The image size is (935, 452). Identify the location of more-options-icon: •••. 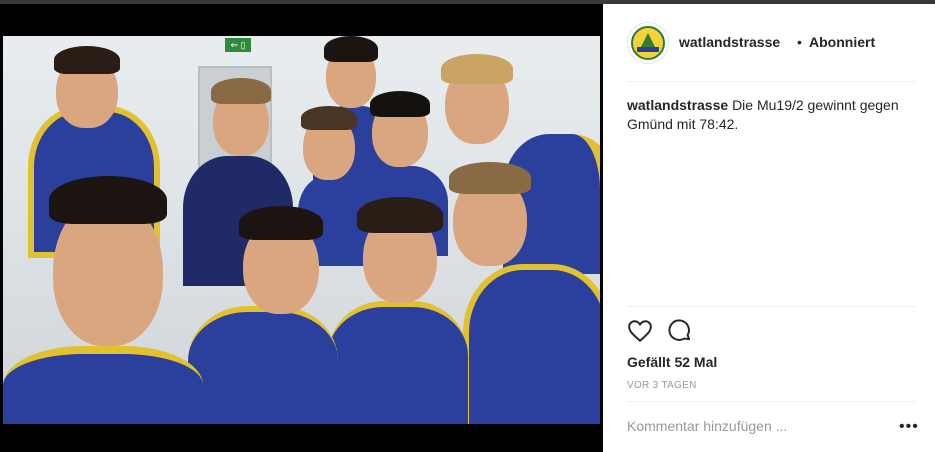
(909, 427).